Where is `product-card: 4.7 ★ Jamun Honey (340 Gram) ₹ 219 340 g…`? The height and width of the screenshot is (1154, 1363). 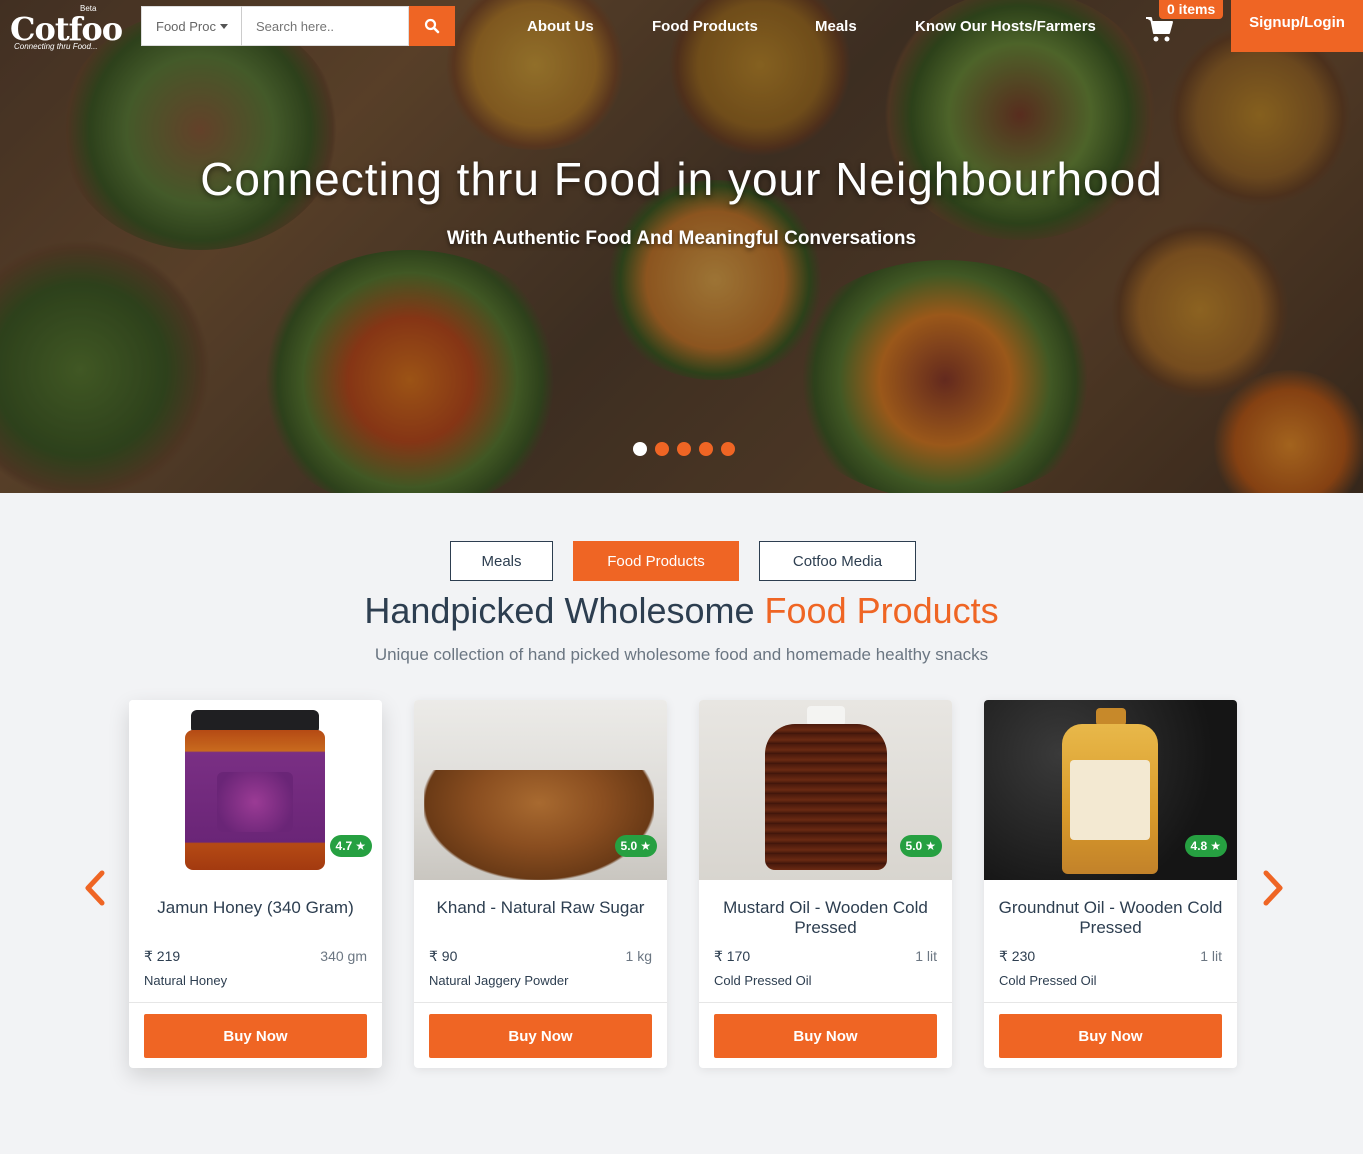
product-card: 4.7 ★ Jamun Honey (340 Gram) ₹ 219 340 g… is located at coordinates (255, 884).